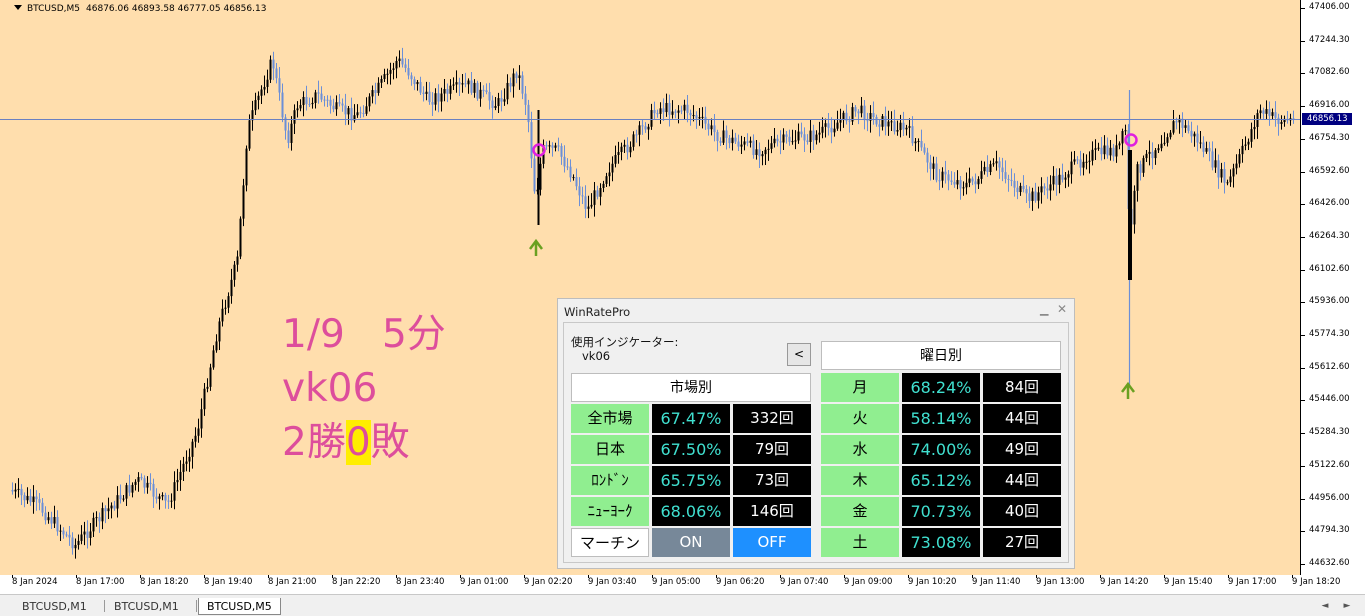  Describe the element at coordinates (860, 387) in the screenshot. I see `weekday-label-mon: 月` at that location.